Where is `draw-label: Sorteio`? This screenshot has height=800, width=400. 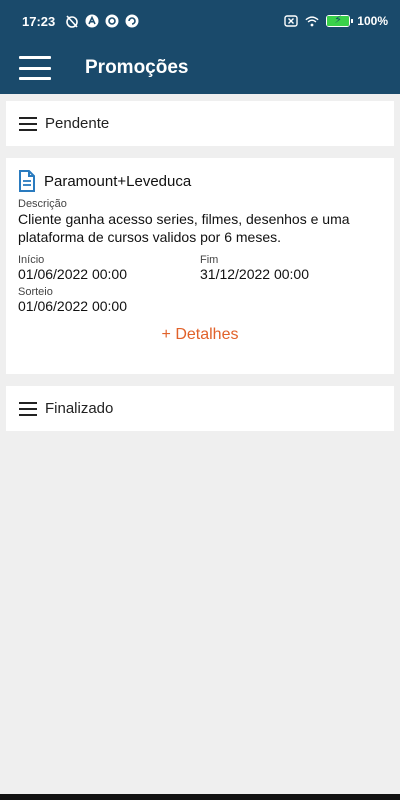
draw-label: Sorteio is located at coordinates (35, 292).